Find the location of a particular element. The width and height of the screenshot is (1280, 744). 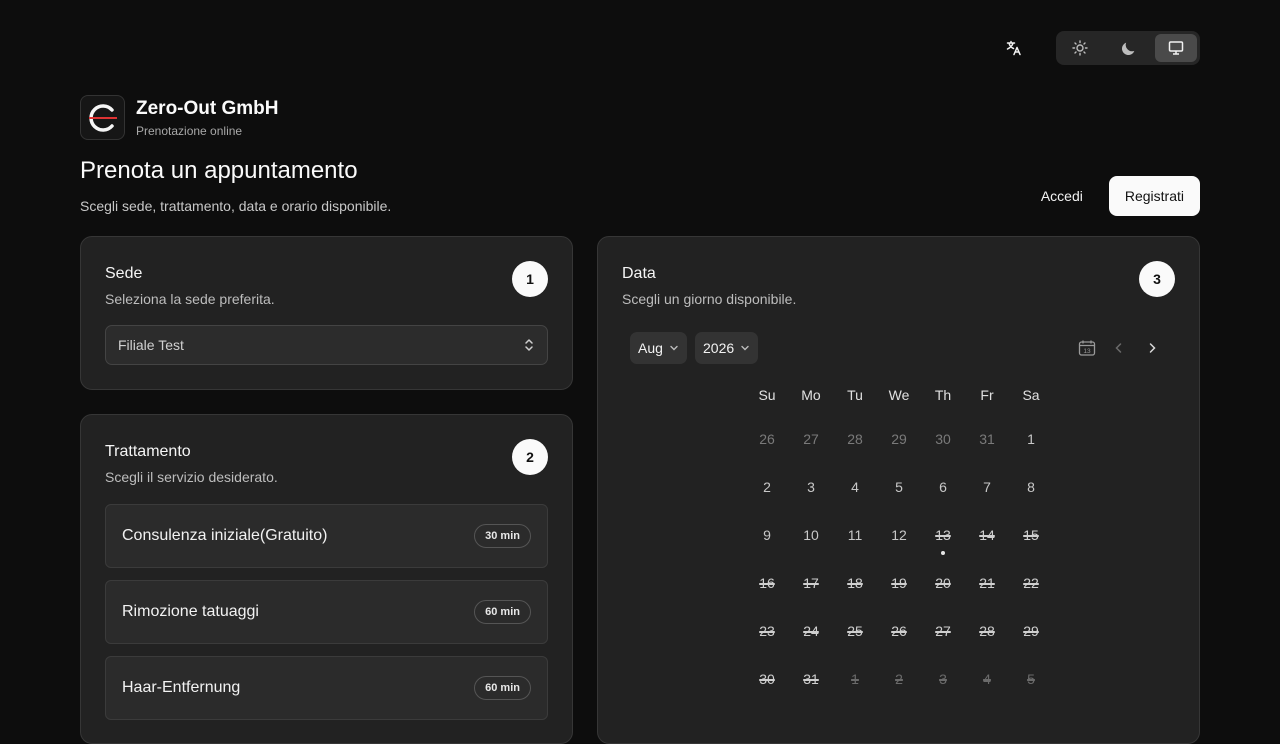

moon-icon is located at coordinates (1127, 48).